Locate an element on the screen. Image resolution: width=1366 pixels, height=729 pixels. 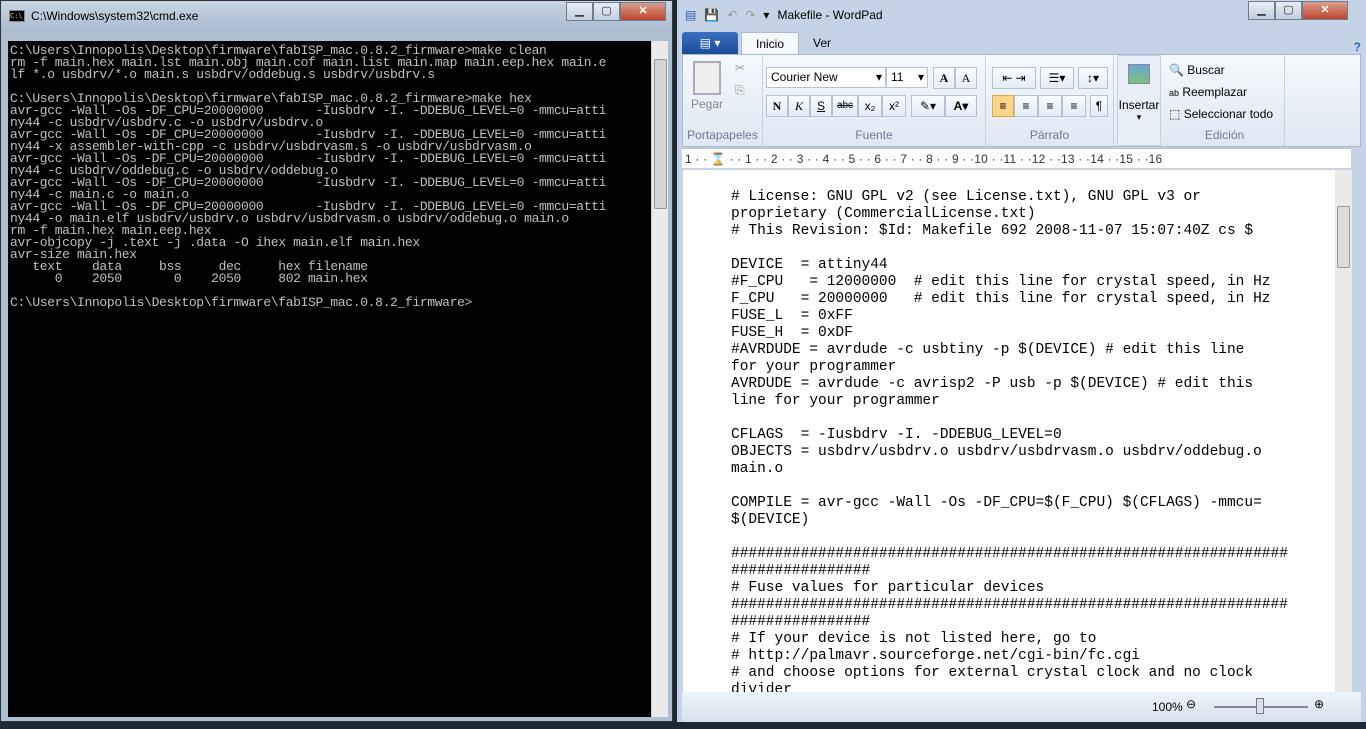
zoom-level: 100% is located at coordinates (1167, 707).